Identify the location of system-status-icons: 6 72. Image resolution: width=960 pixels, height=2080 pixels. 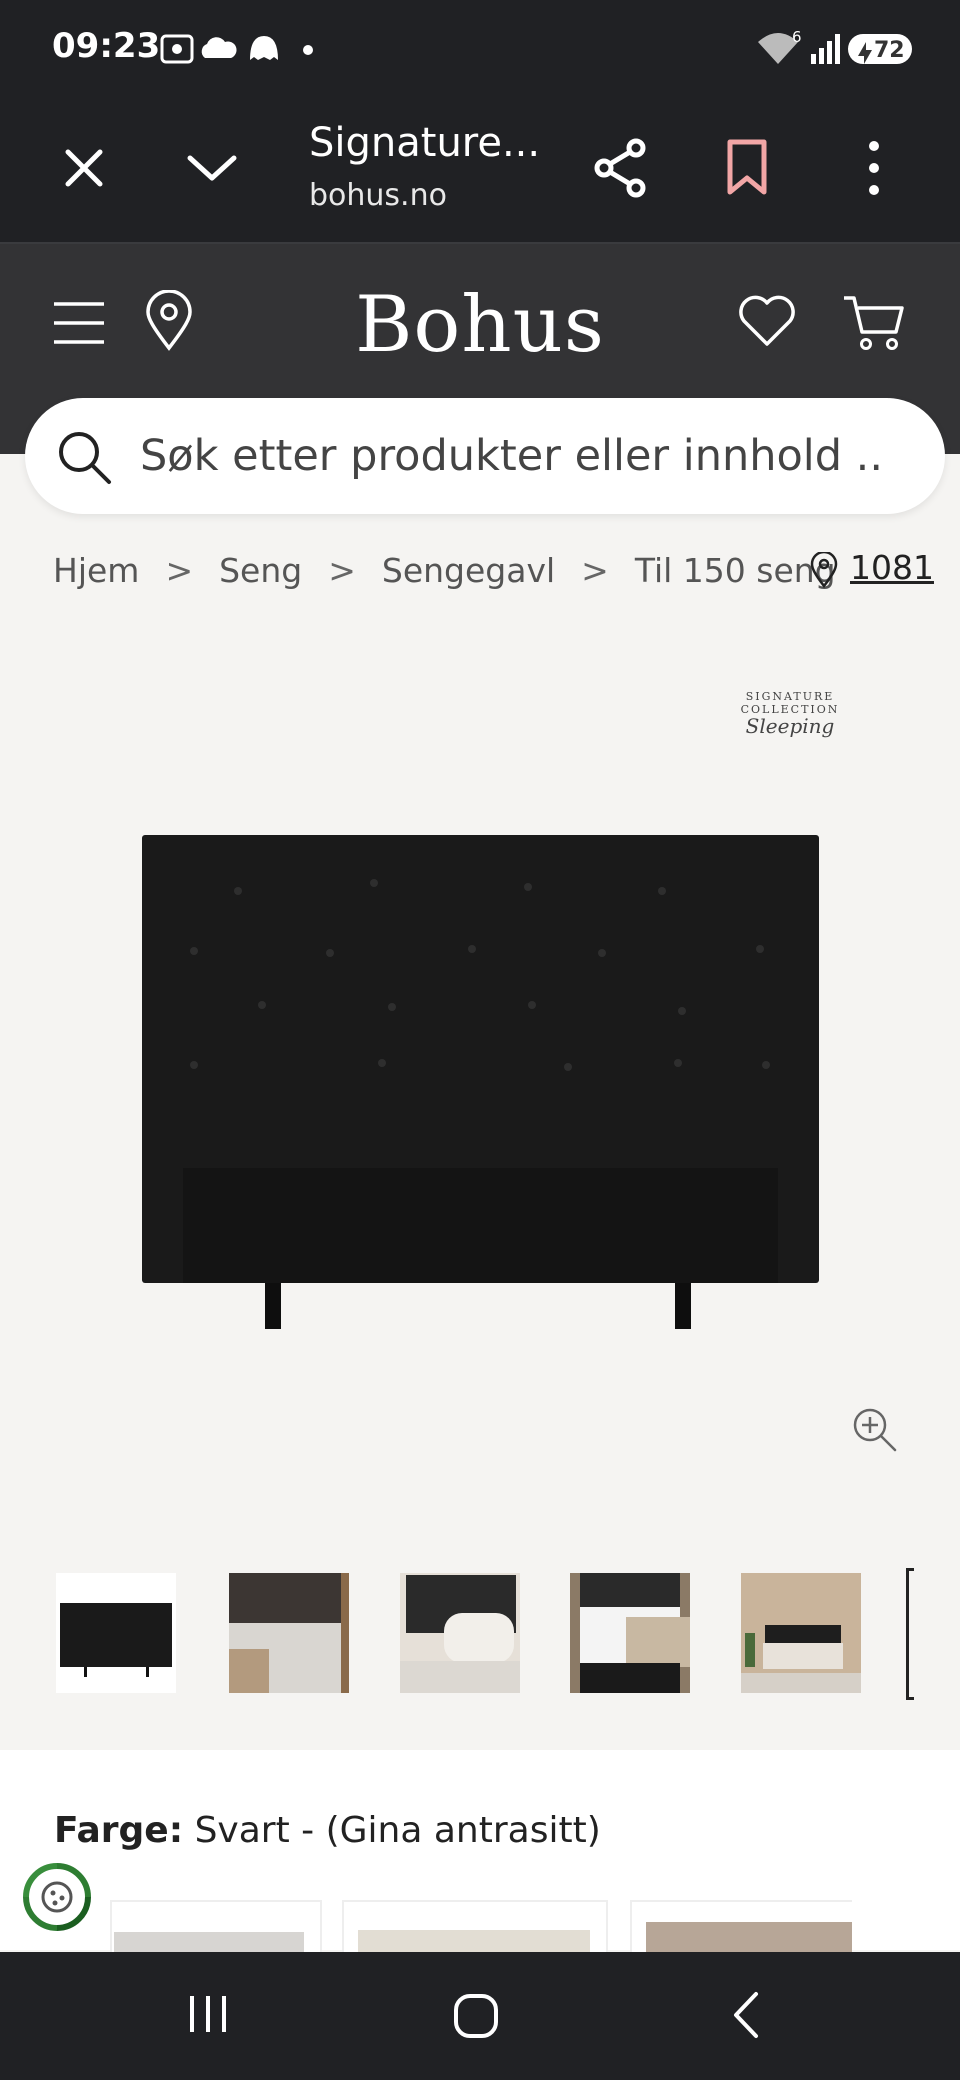
(835, 46).